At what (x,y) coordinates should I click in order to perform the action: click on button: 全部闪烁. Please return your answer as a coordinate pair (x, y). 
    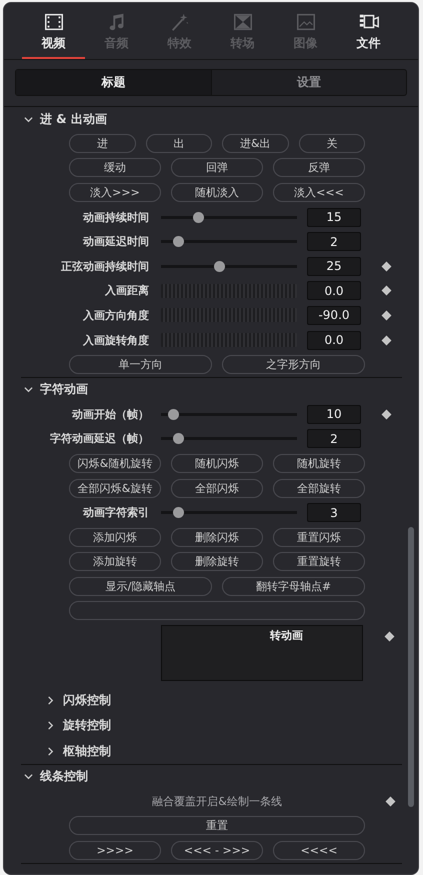
    Looking at the image, I should click on (217, 488).